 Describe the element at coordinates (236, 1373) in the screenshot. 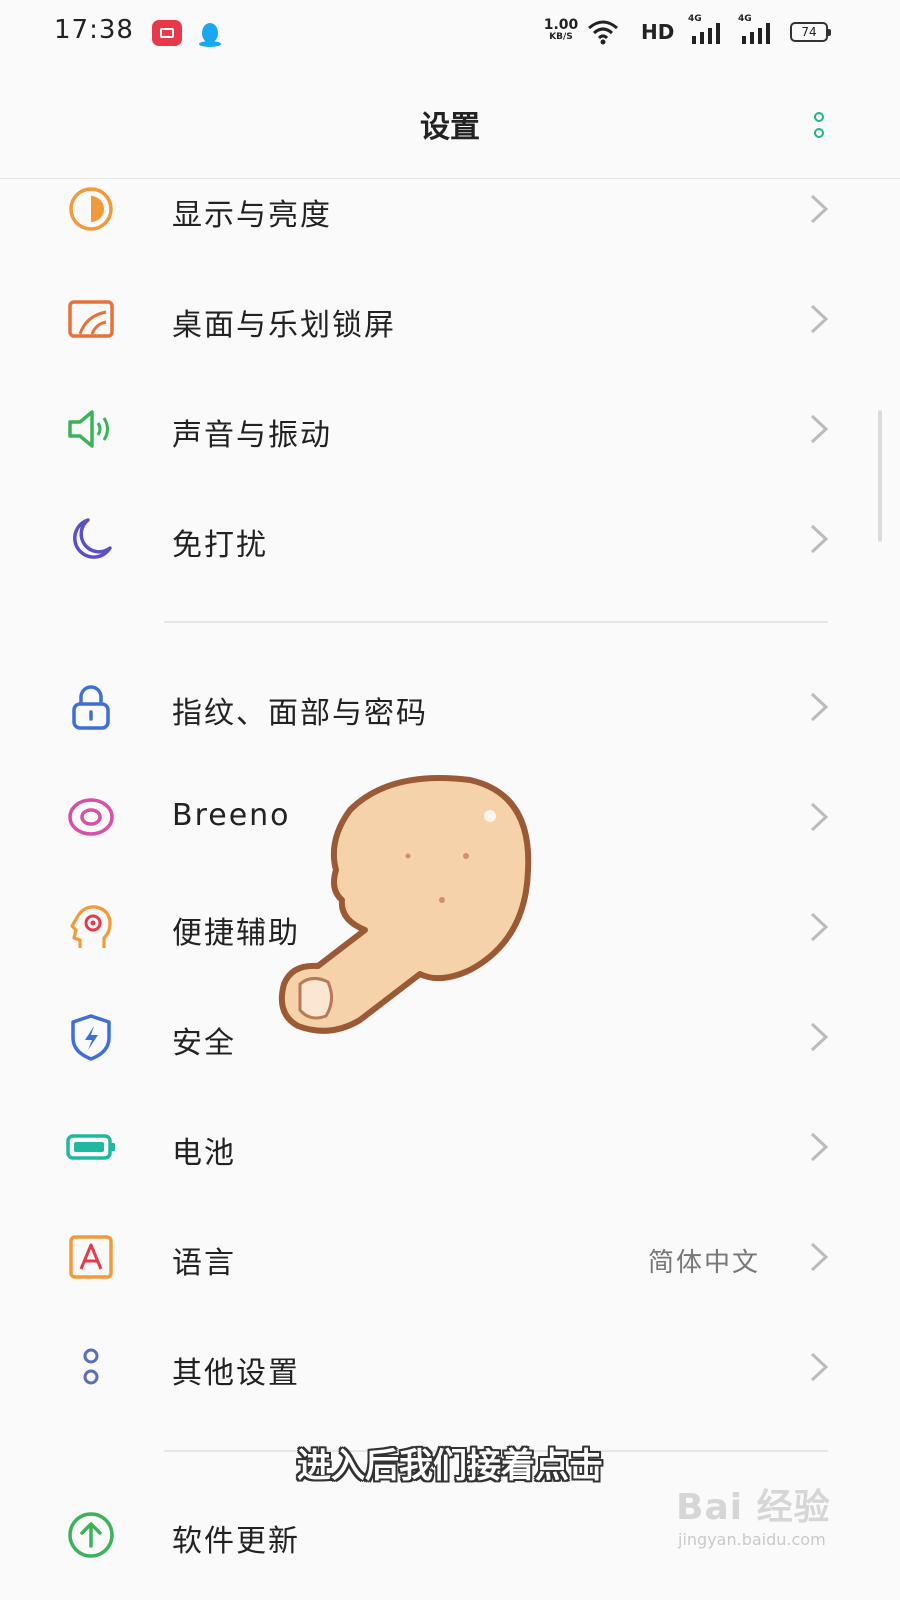

I see `settings-item-label: 其他设置` at that location.